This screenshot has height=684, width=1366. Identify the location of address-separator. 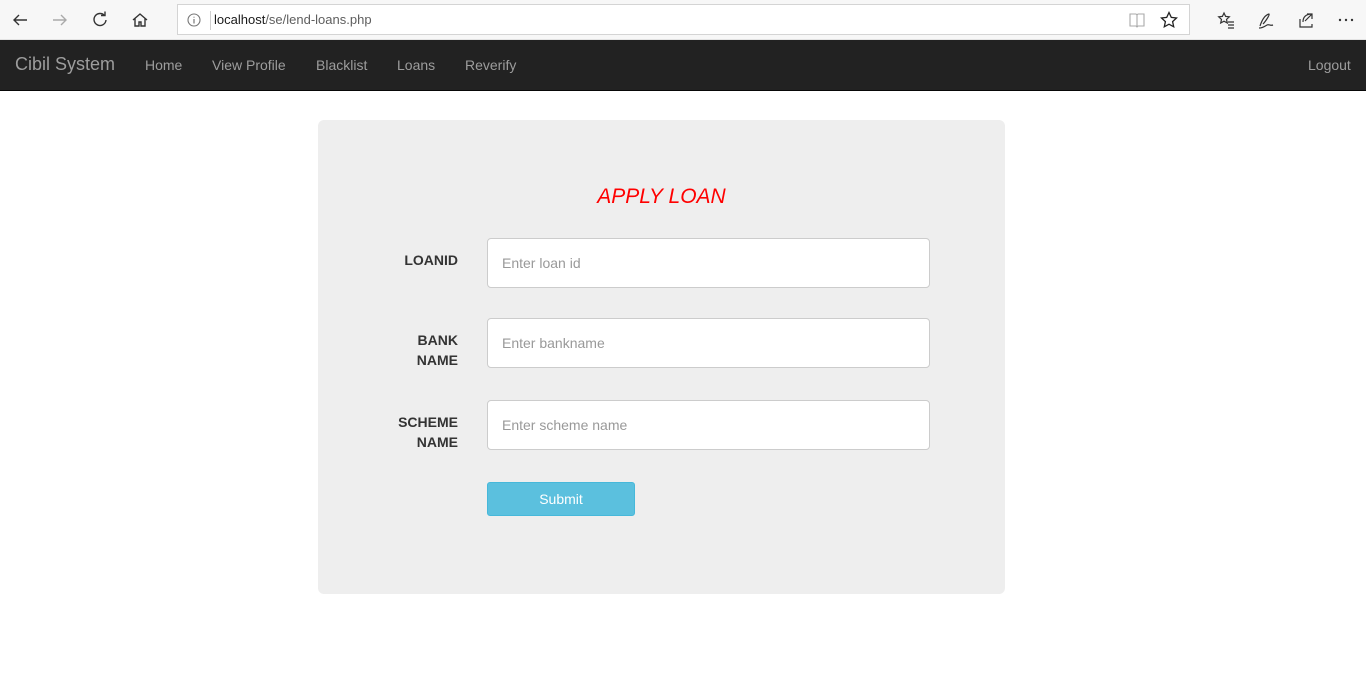
(210, 20).